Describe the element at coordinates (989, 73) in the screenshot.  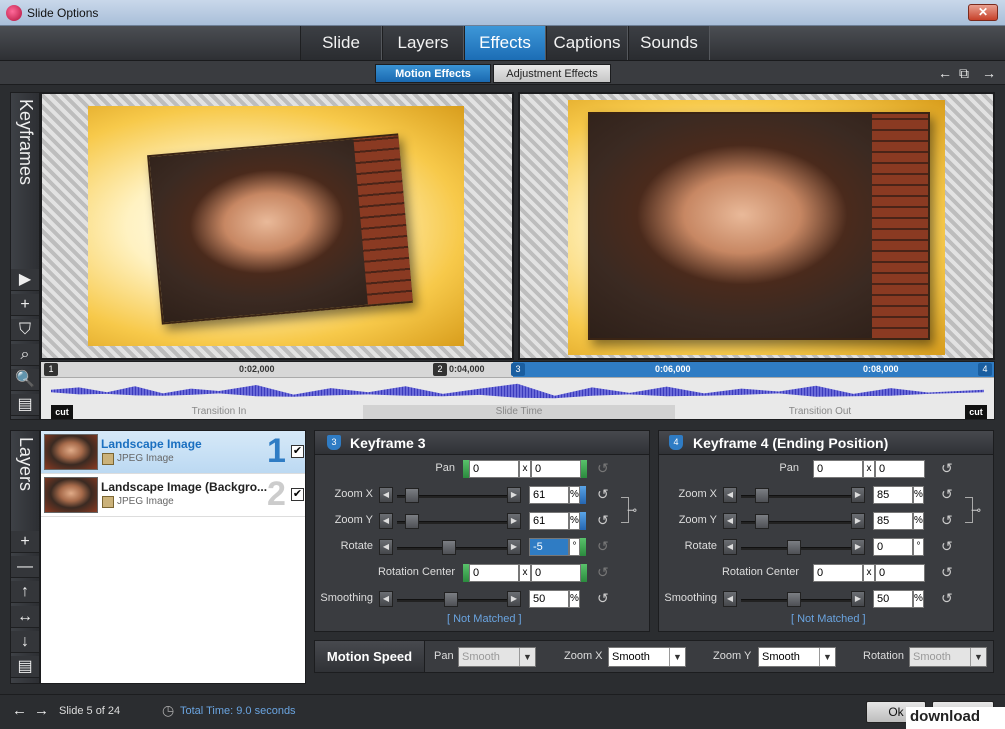
I see `next-slide-arrow-icon: →` at that location.